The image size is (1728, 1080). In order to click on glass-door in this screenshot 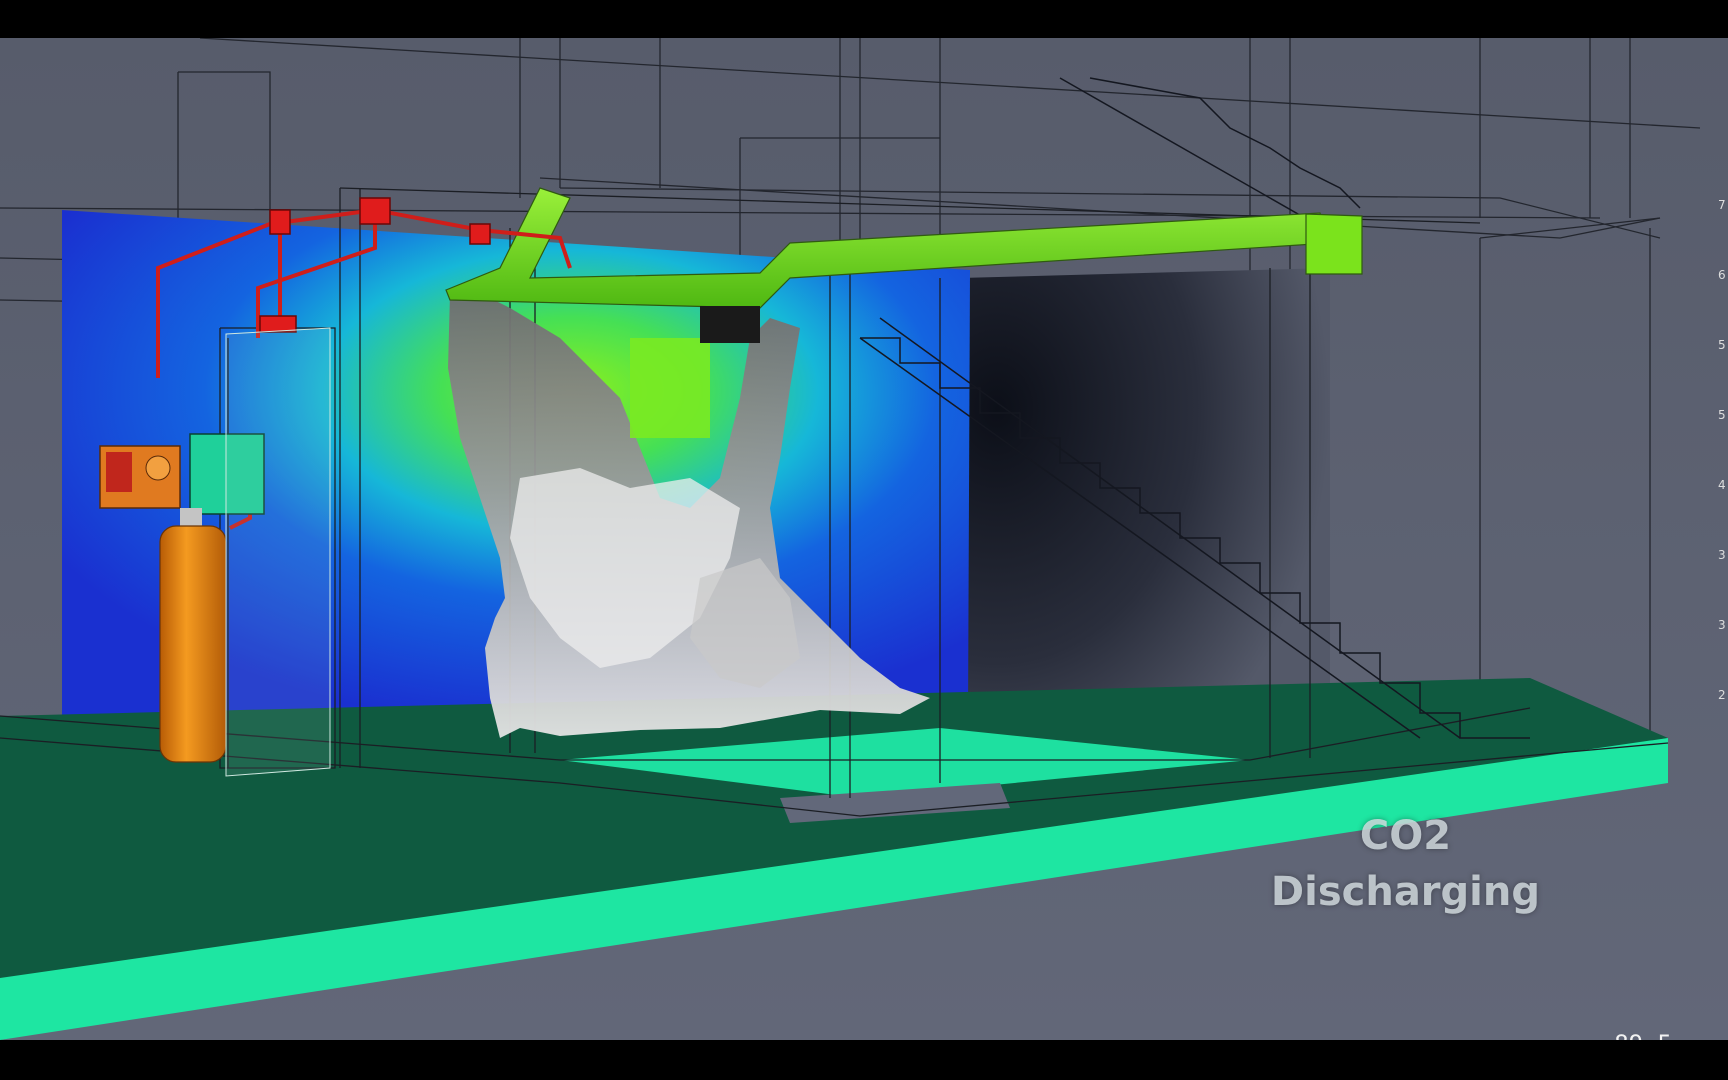, I will do `click(278, 552)`.